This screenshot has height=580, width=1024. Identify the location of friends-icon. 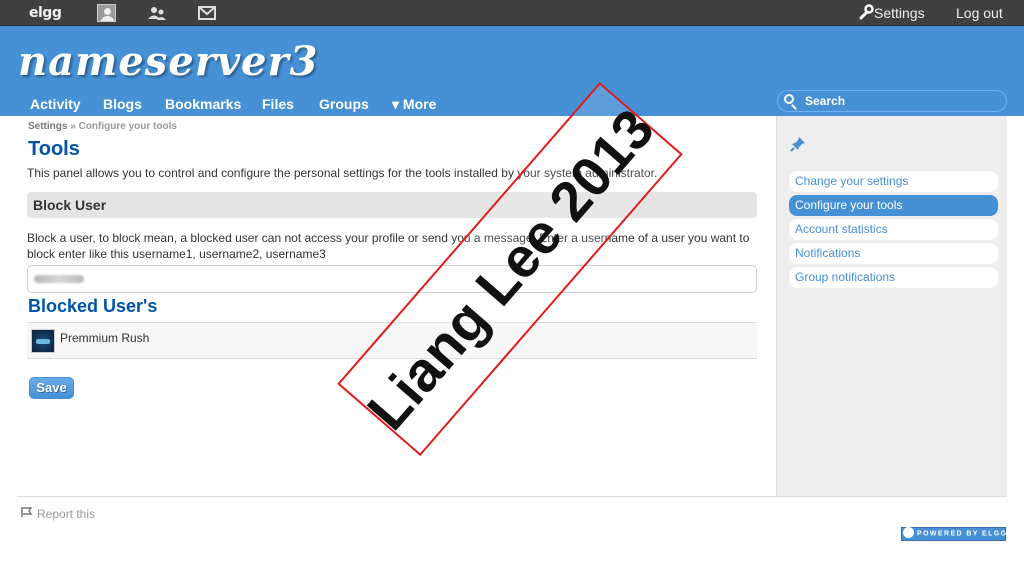
(157, 13).